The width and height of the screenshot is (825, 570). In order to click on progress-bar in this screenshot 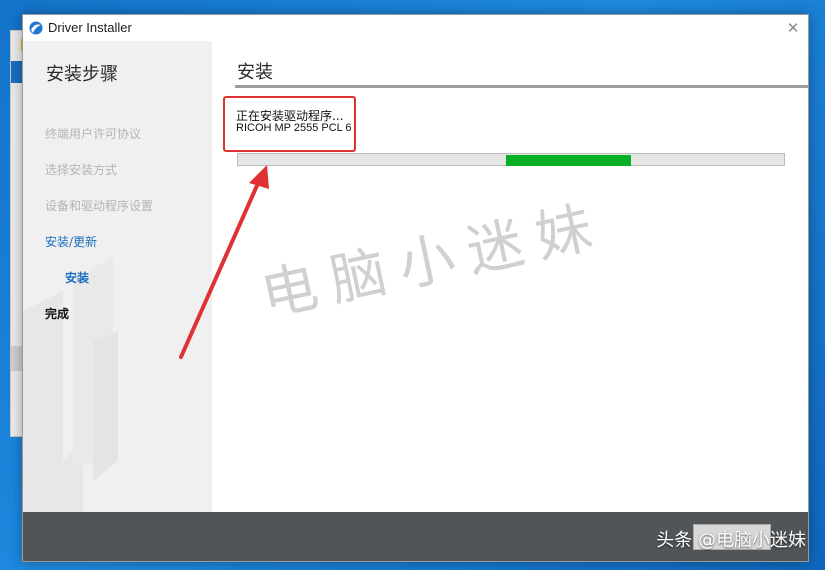, I will do `click(511, 159)`.